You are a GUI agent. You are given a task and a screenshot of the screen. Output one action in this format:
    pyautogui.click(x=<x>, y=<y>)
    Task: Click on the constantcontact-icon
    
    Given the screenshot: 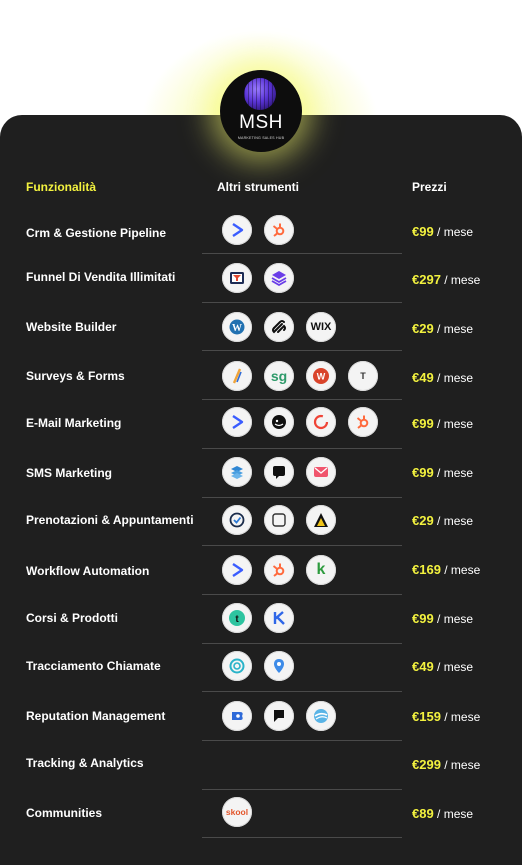 What is the action you would take?
    pyautogui.click(x=321, y=422)
    